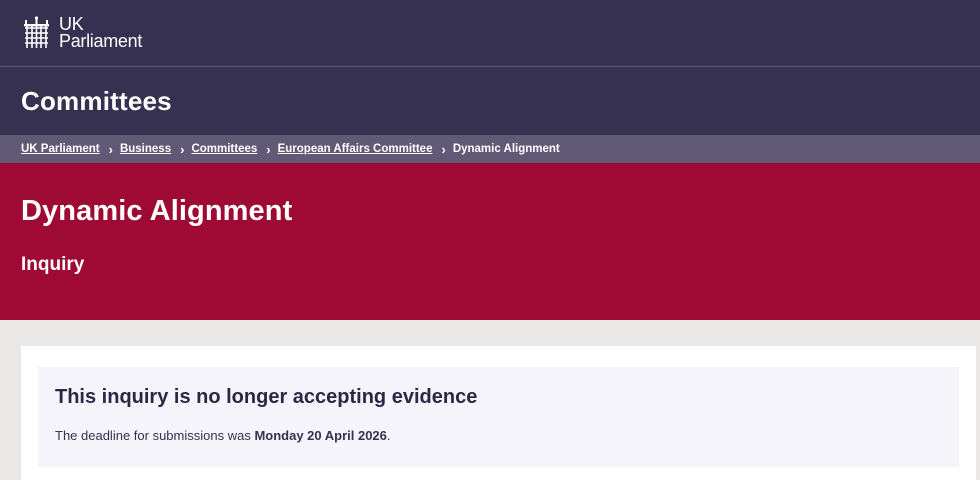 The width and height of the screenshot is (980, 480). What do you see at coordinates (157, 211) in the screenshot?
I see `page-title: Dynamic Alignment` at bounding box center [157, 211].